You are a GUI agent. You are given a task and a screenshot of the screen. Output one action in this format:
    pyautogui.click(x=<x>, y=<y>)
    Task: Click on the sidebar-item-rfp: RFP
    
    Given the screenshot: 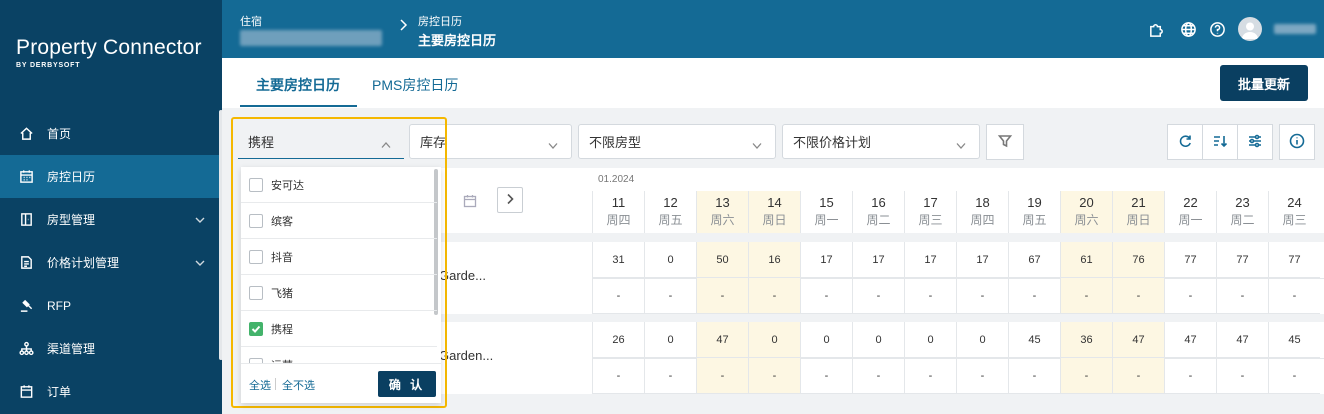 What is the action you would take?
    pyautogui.click(x=111, y=305)
    